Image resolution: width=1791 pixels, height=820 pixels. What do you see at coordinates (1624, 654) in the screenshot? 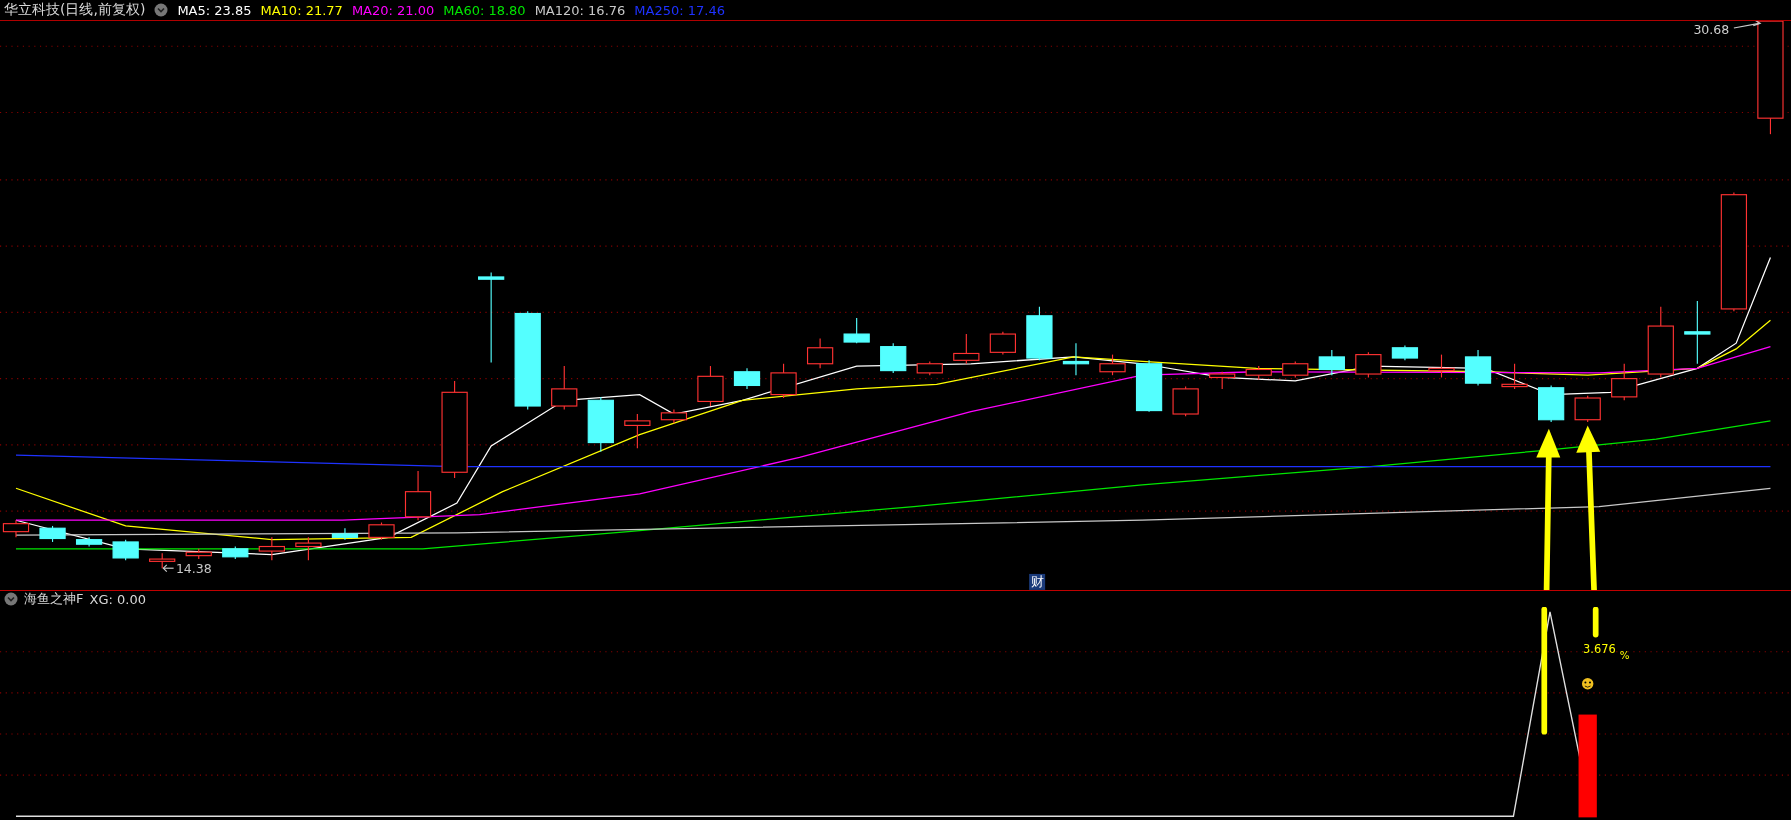
I see `signal-unit: %` at bounding box center [1624, 654].